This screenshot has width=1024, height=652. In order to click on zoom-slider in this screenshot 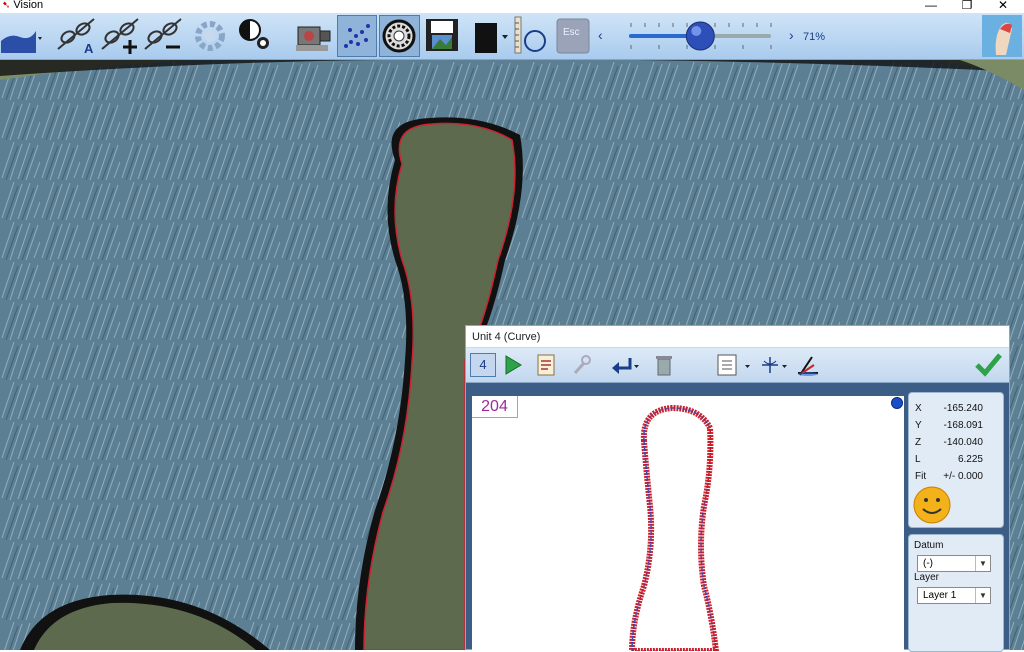, I will do `click(700, 36)`.